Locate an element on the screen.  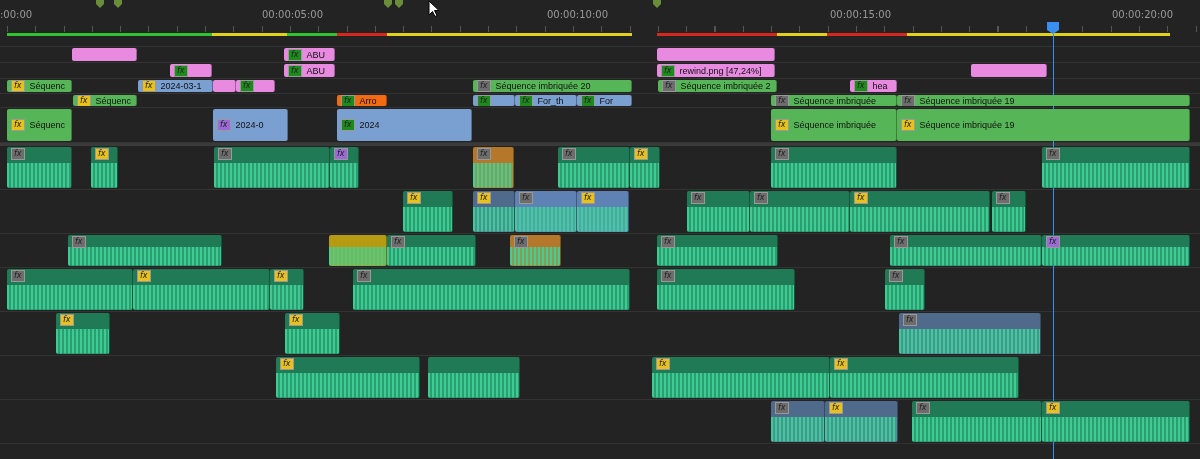
video-clip: fx ABU is located at coordinates (309, 54).